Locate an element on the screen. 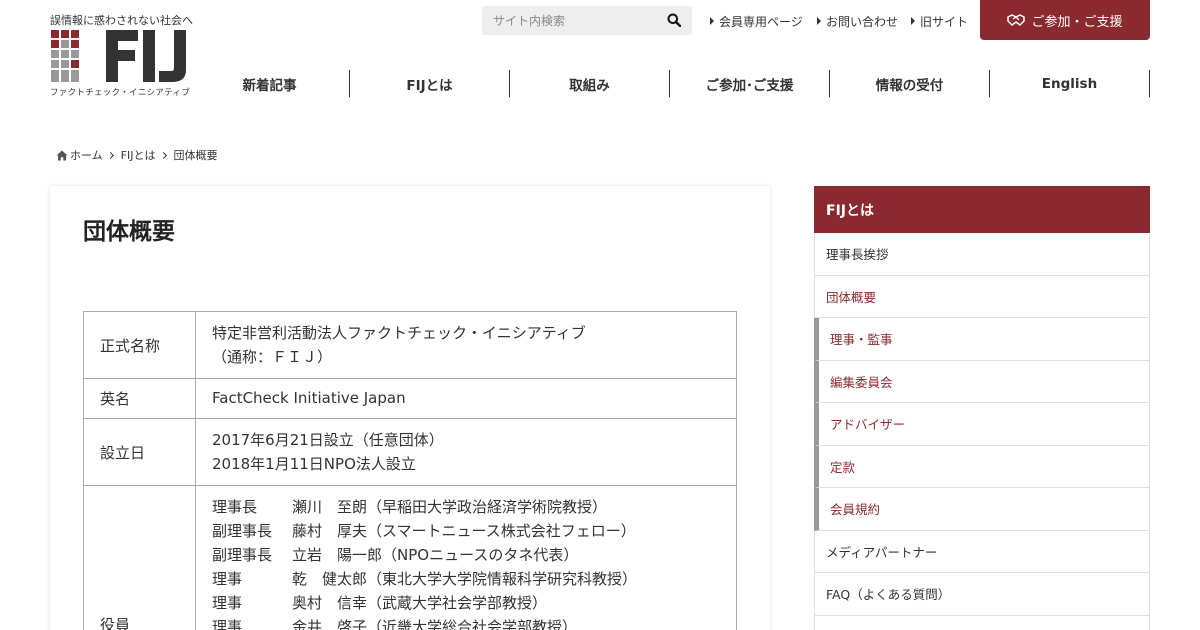 This screenshot has width=1200, height=630. sidebar-item-overview: 団体概要 is located at coordinates (982, 296).